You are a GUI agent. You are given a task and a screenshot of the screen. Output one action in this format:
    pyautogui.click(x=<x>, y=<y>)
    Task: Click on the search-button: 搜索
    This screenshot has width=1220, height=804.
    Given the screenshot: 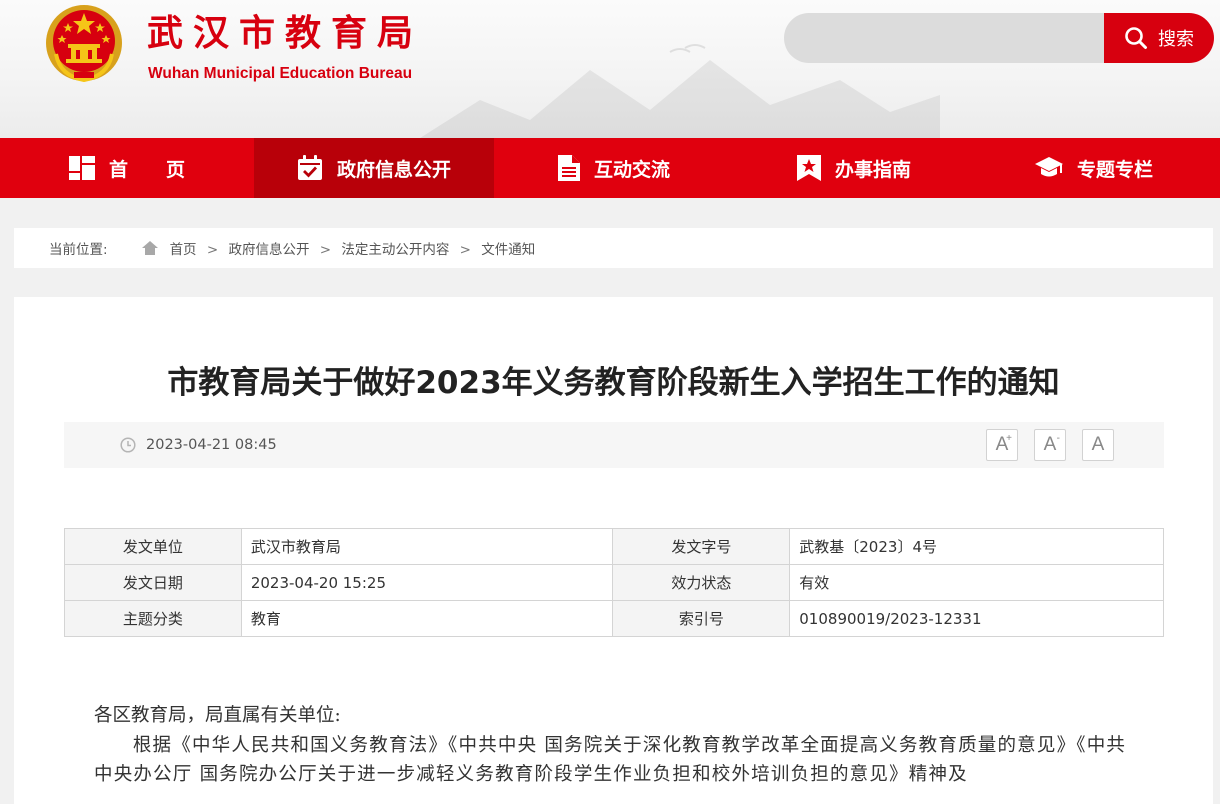 What is the action you would take?
    pyautogui.click(x=1159, y=38)
    